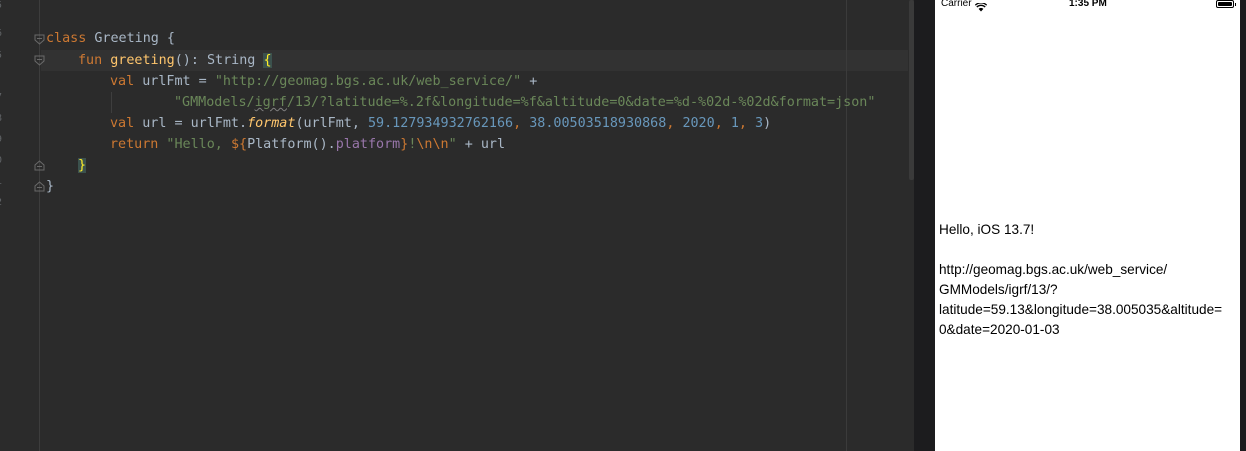  What do you see at coordinates (267, 60) in the screenshot?
I see `matched-brace: {` at bounding box center [267, 60].